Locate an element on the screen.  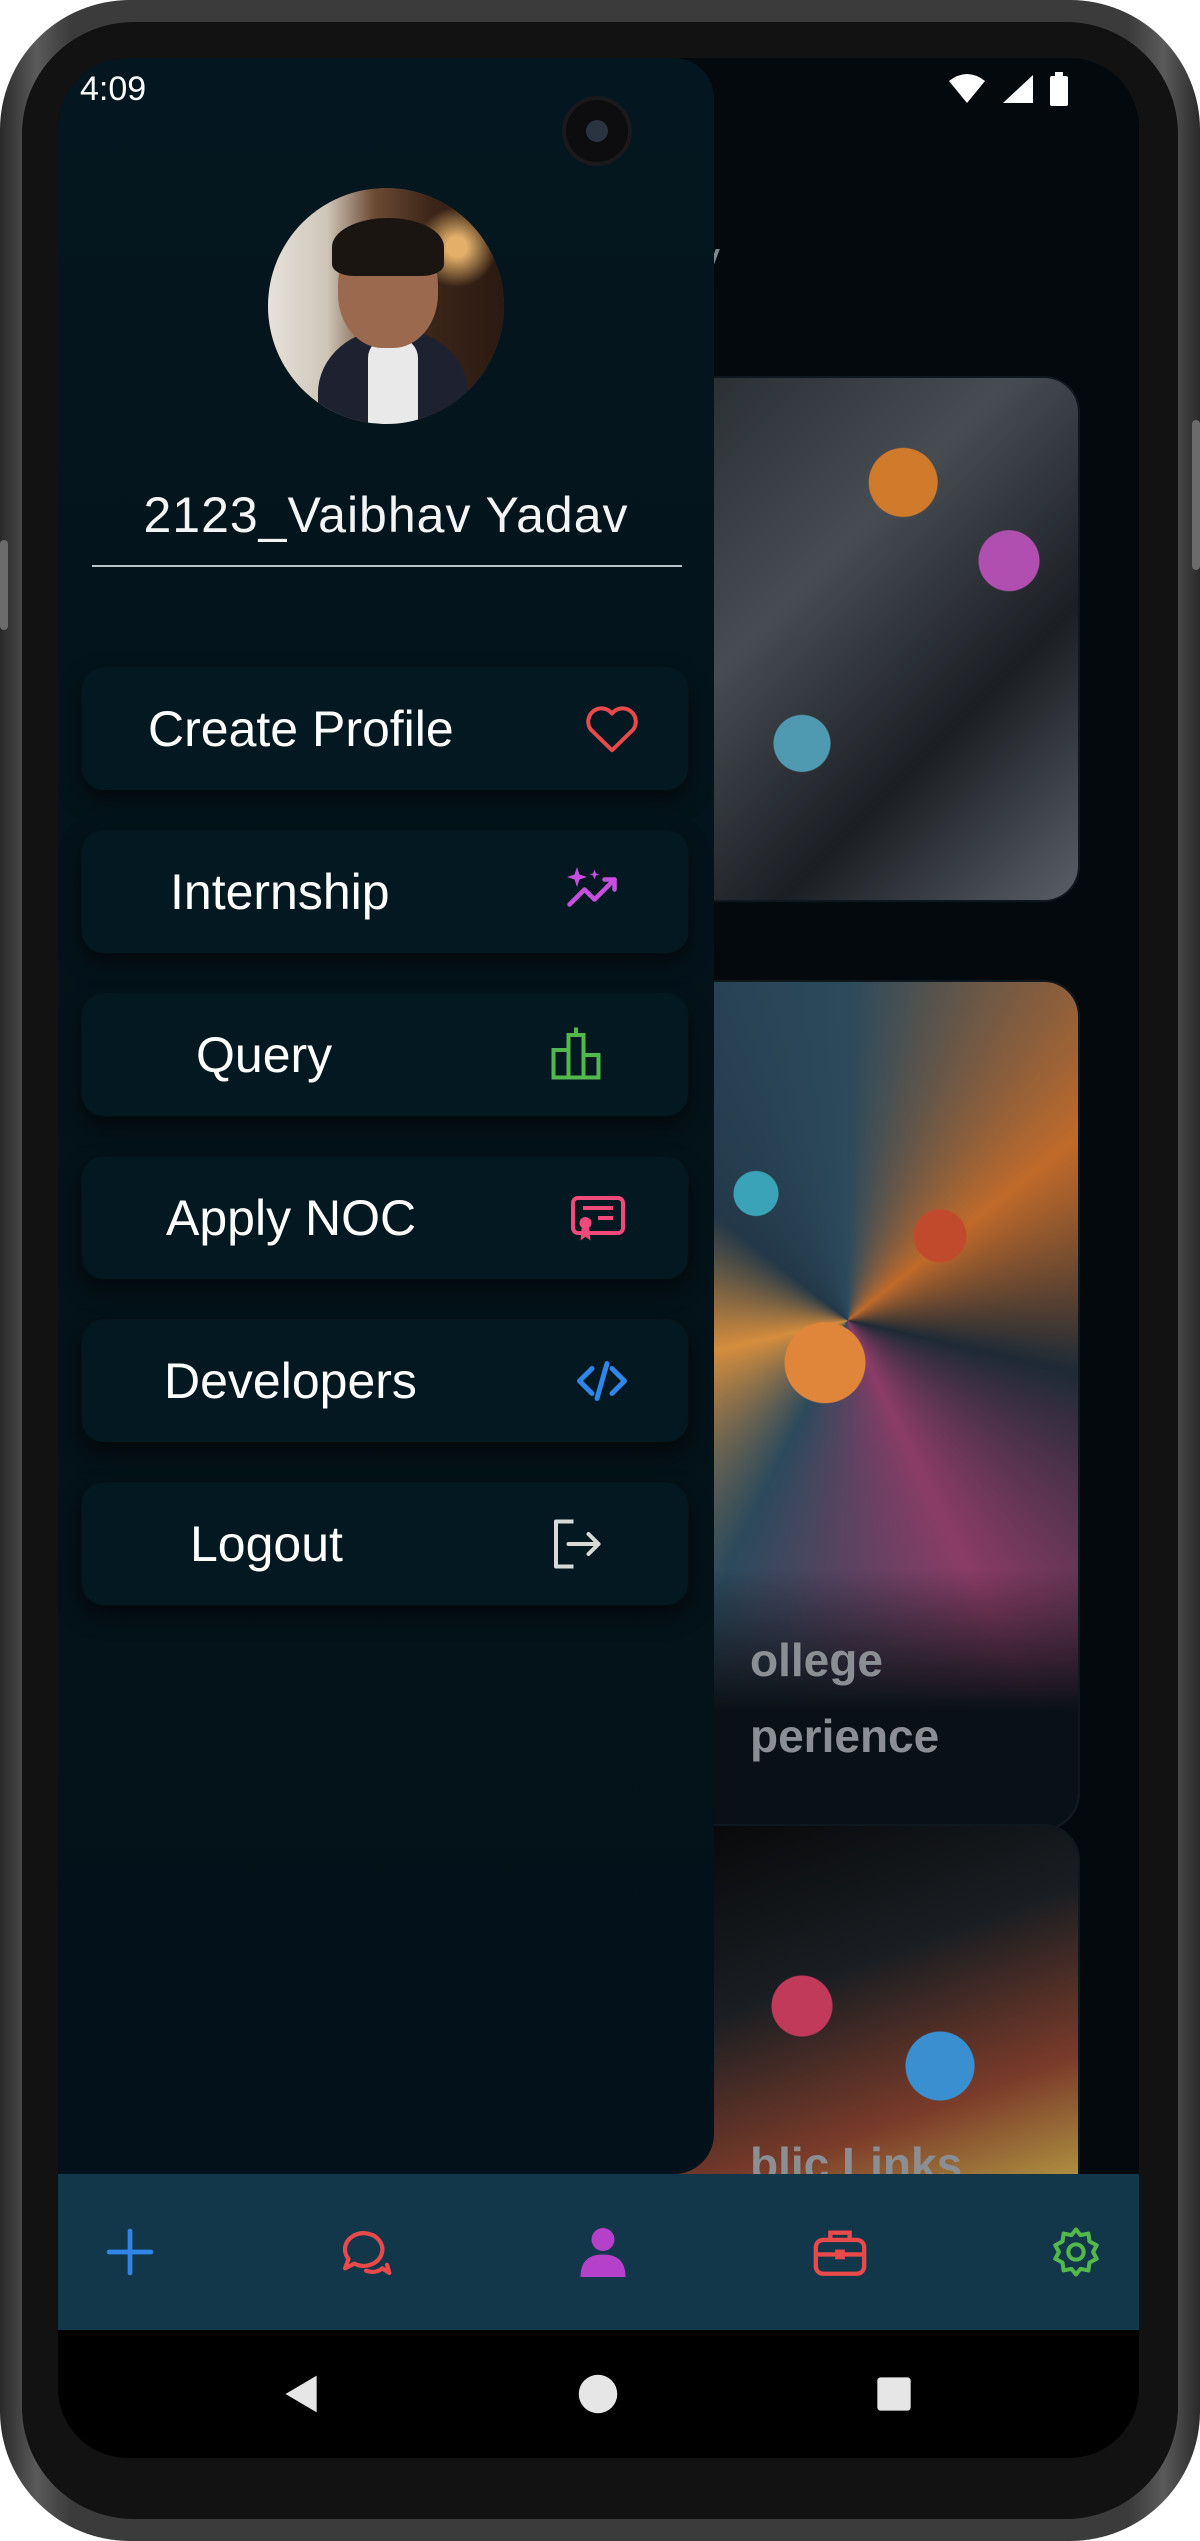
tab-work is located at coordinates (840, 2252).